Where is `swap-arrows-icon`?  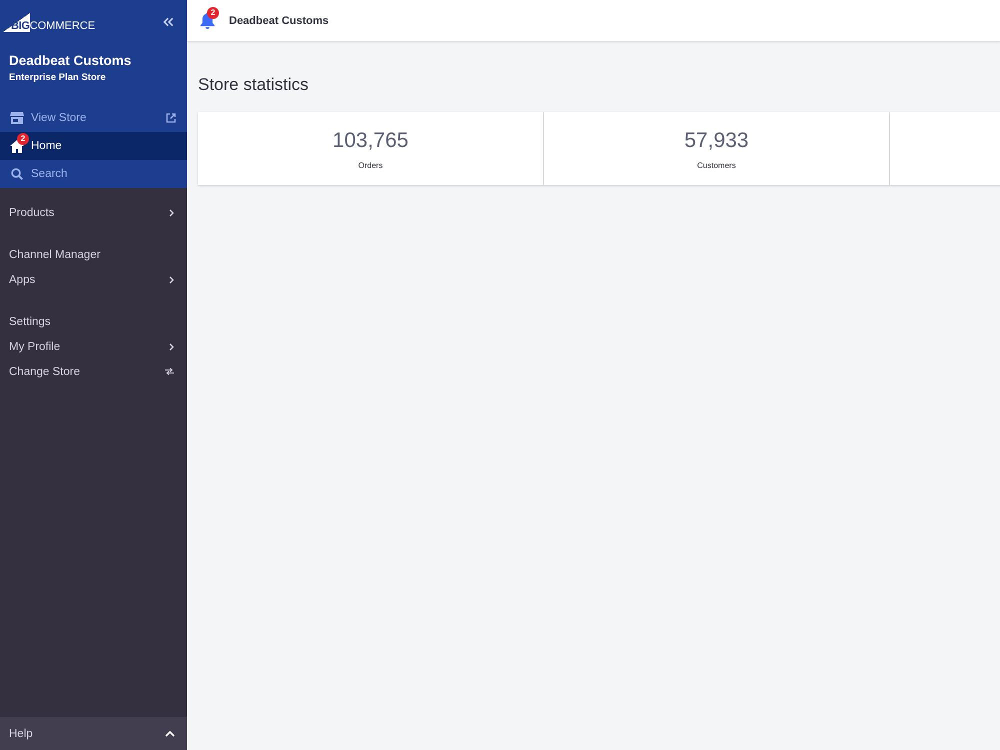
swap-arrows-icon is located at coordinates (169, 371).